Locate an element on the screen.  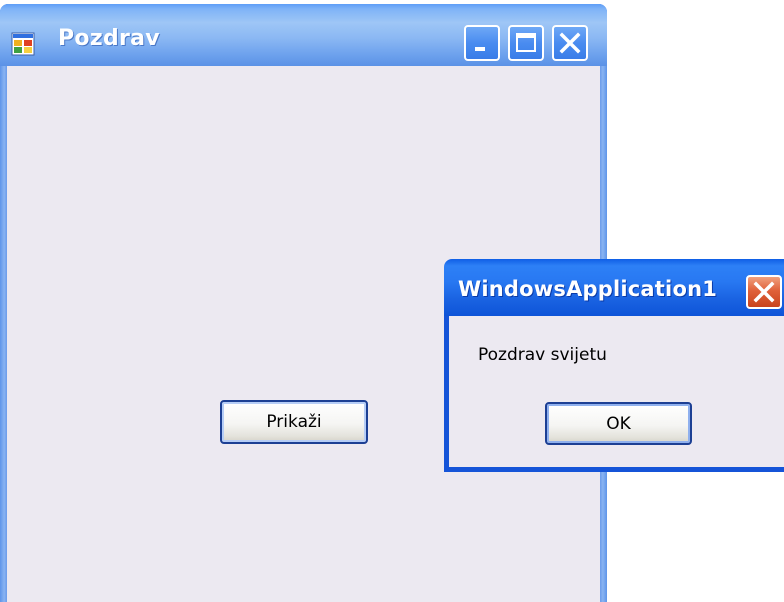
maximize-button is located at coordinates (526, 43).